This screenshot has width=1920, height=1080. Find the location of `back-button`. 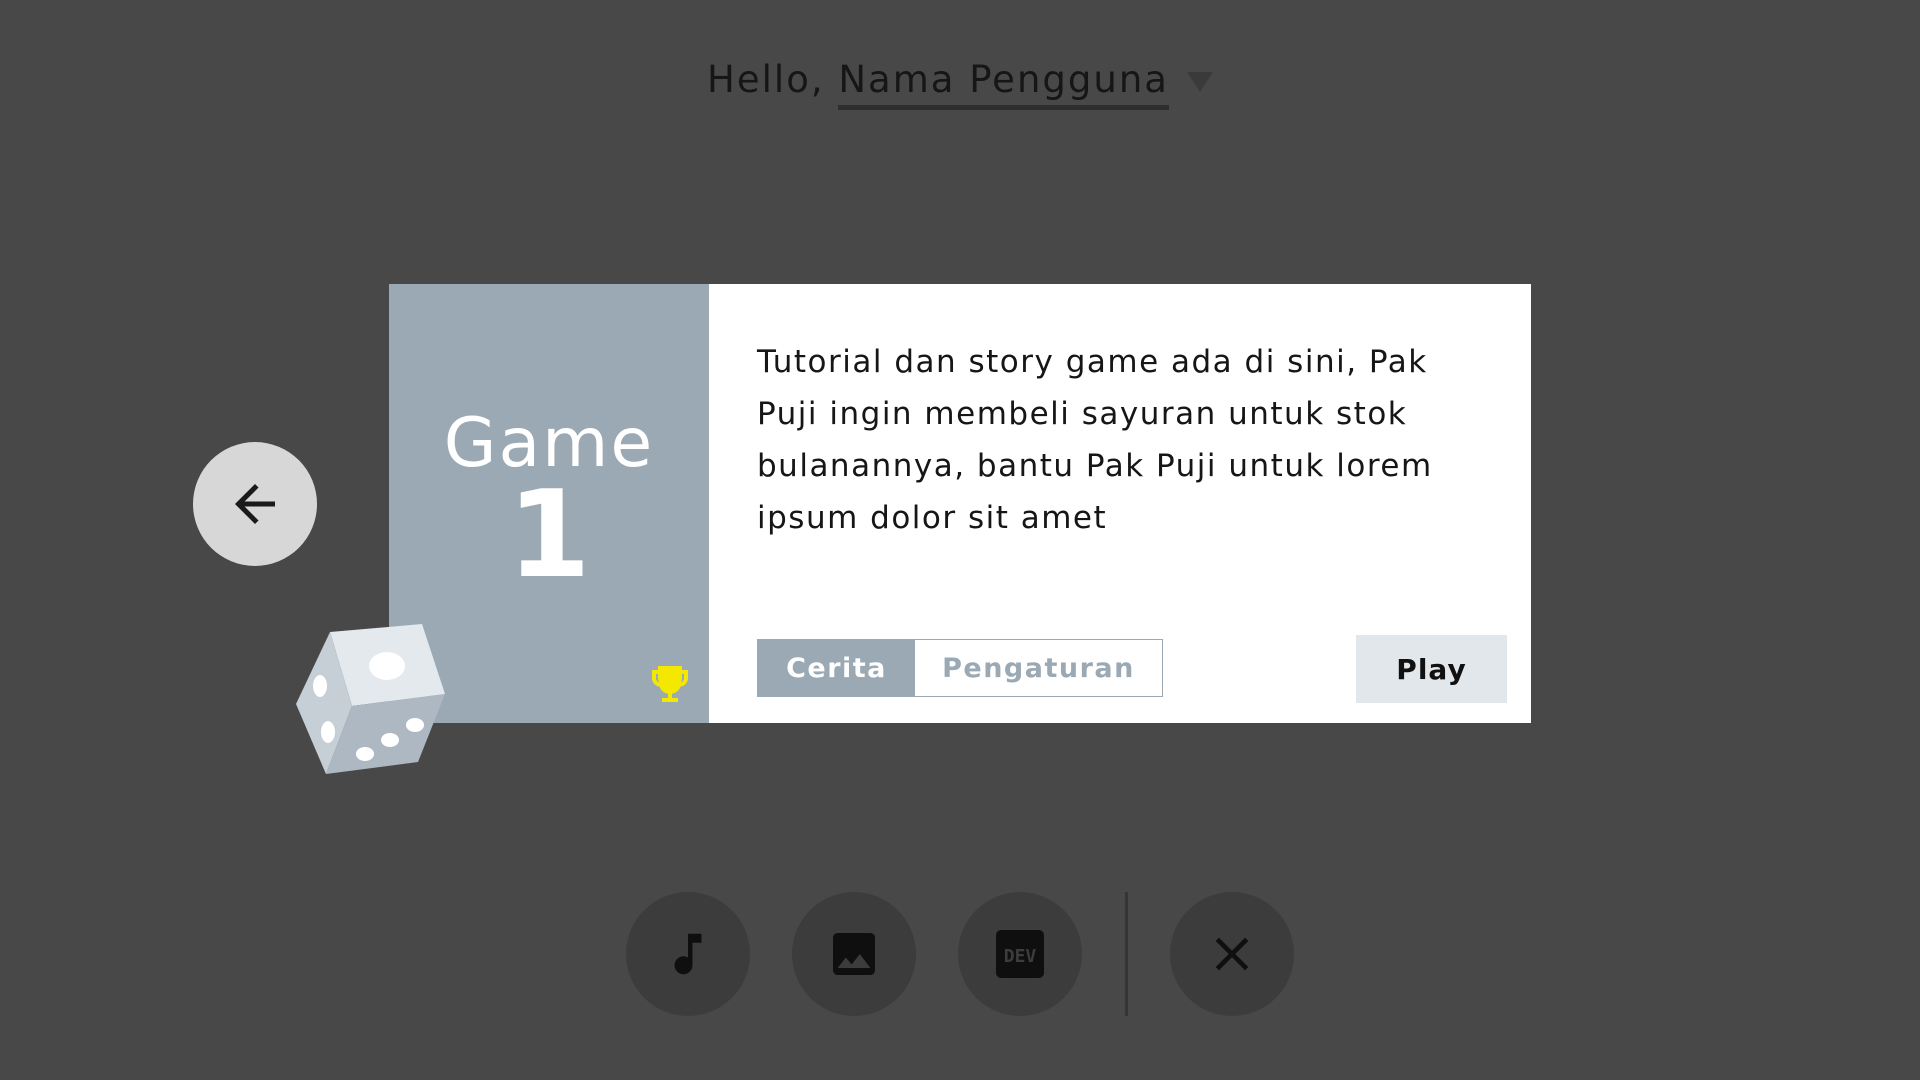

back-button is located at coordinates (255, 504).